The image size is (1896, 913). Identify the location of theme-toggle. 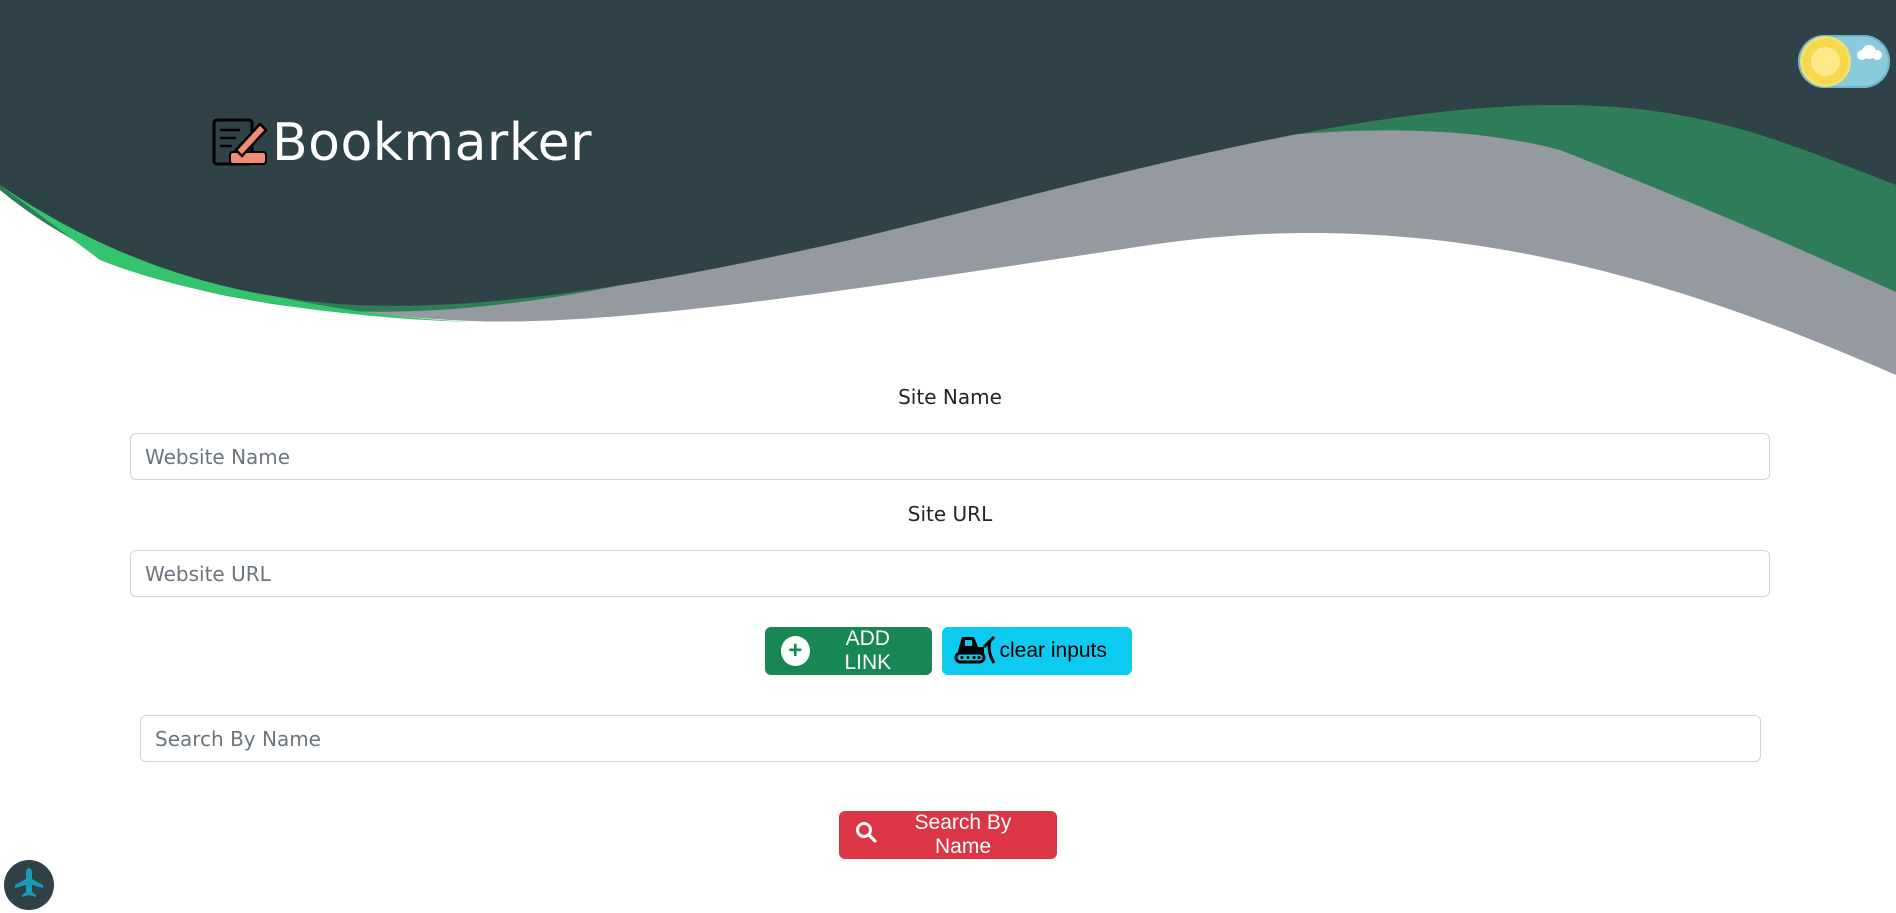
(1844, 61).